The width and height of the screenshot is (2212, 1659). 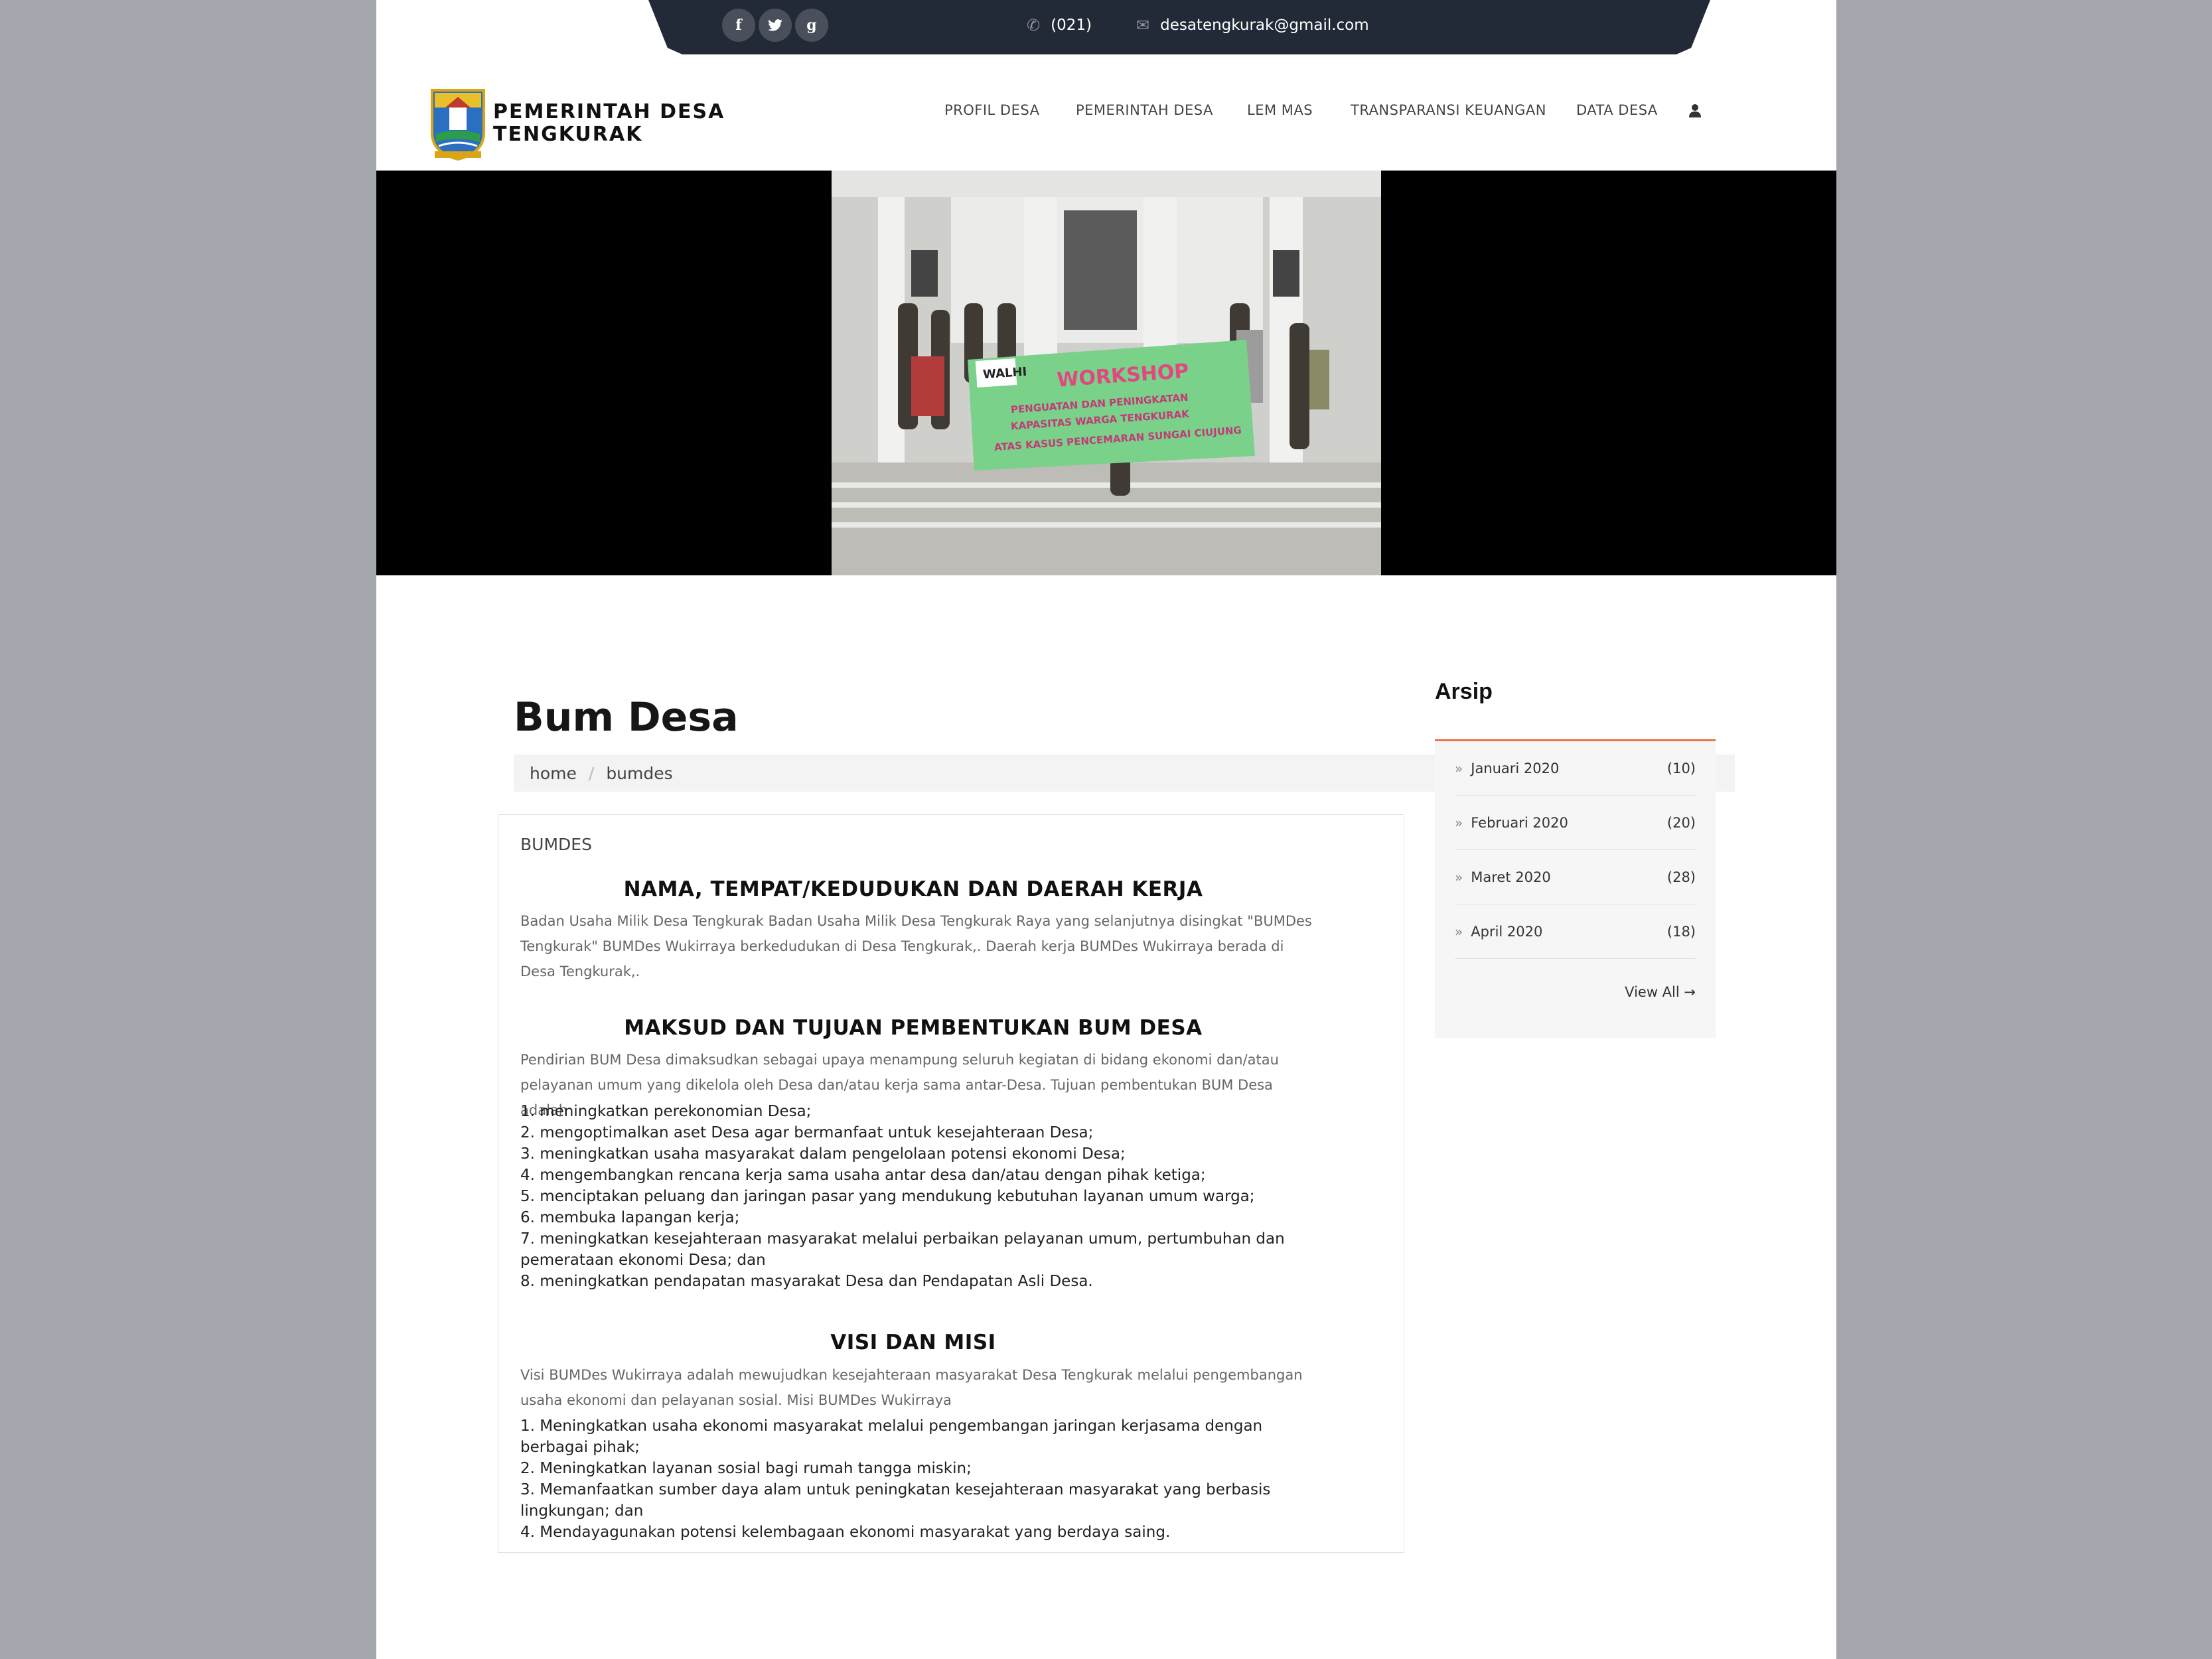 What do you see at coordinates (556, 844) in the screenshot?
I see `content-label: BUMDES` at bounding box center [556, 844].